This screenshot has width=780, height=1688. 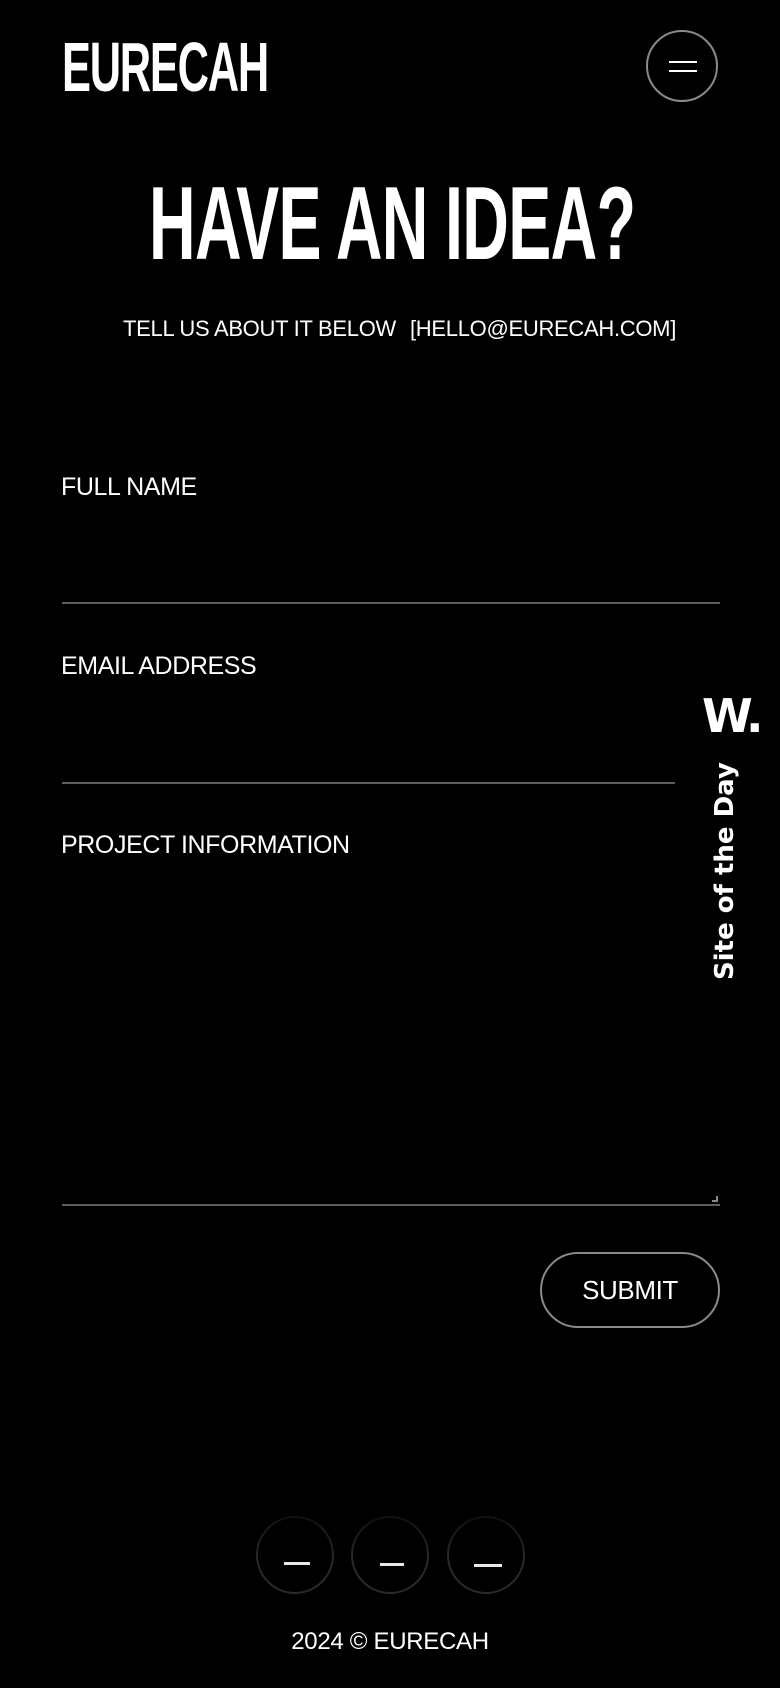 I want to click on full-name-label: FULL NAME, so click(x=129, y=487).